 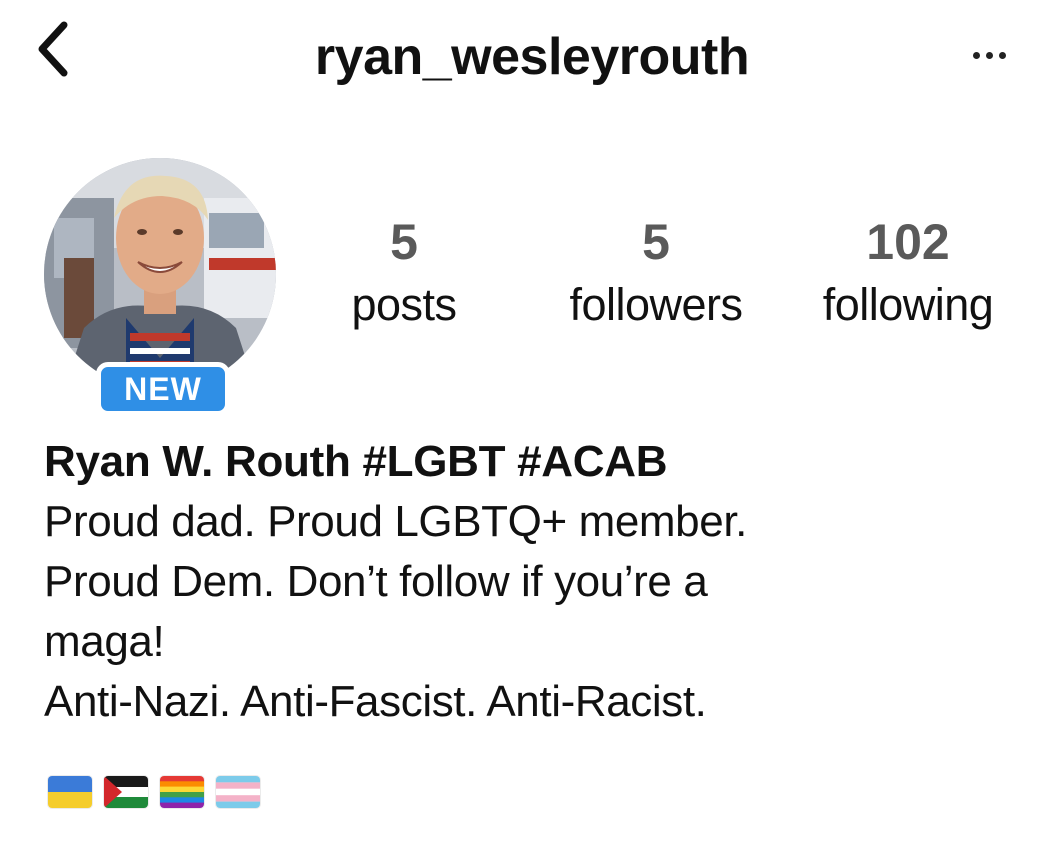 What do you see at coordinates (908, 304) in the screenshot?
I see `following-label: following` at bounding box center [908, 304].